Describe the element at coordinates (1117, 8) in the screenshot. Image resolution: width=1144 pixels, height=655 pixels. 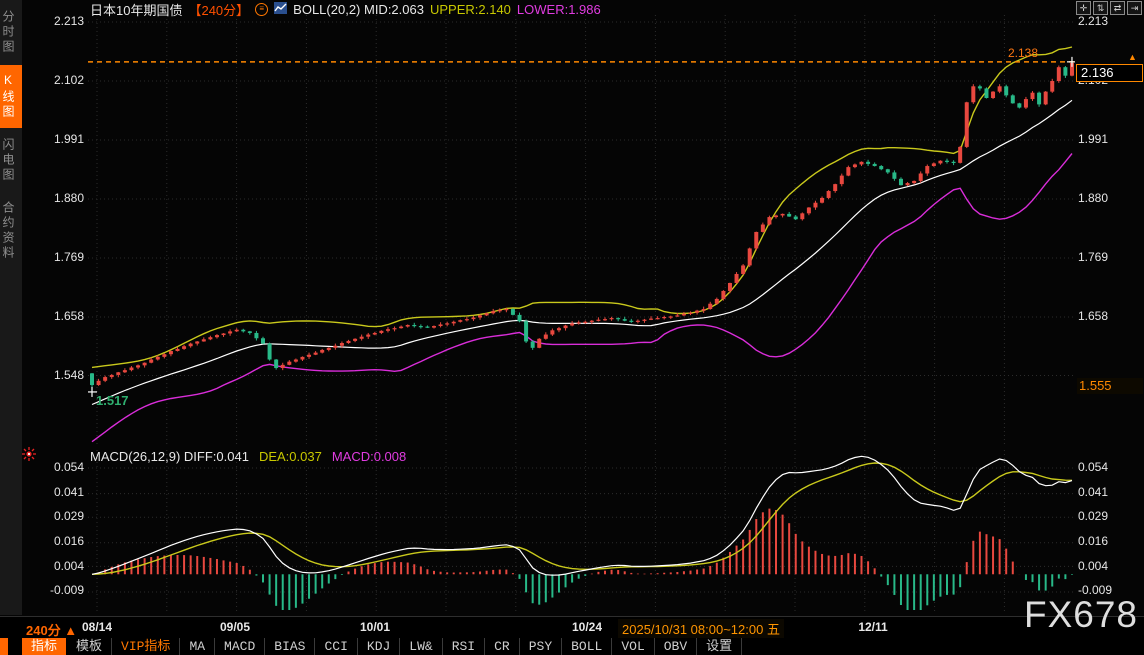
I see `fit-horizontal-axis-icon: ⇄` at that location.